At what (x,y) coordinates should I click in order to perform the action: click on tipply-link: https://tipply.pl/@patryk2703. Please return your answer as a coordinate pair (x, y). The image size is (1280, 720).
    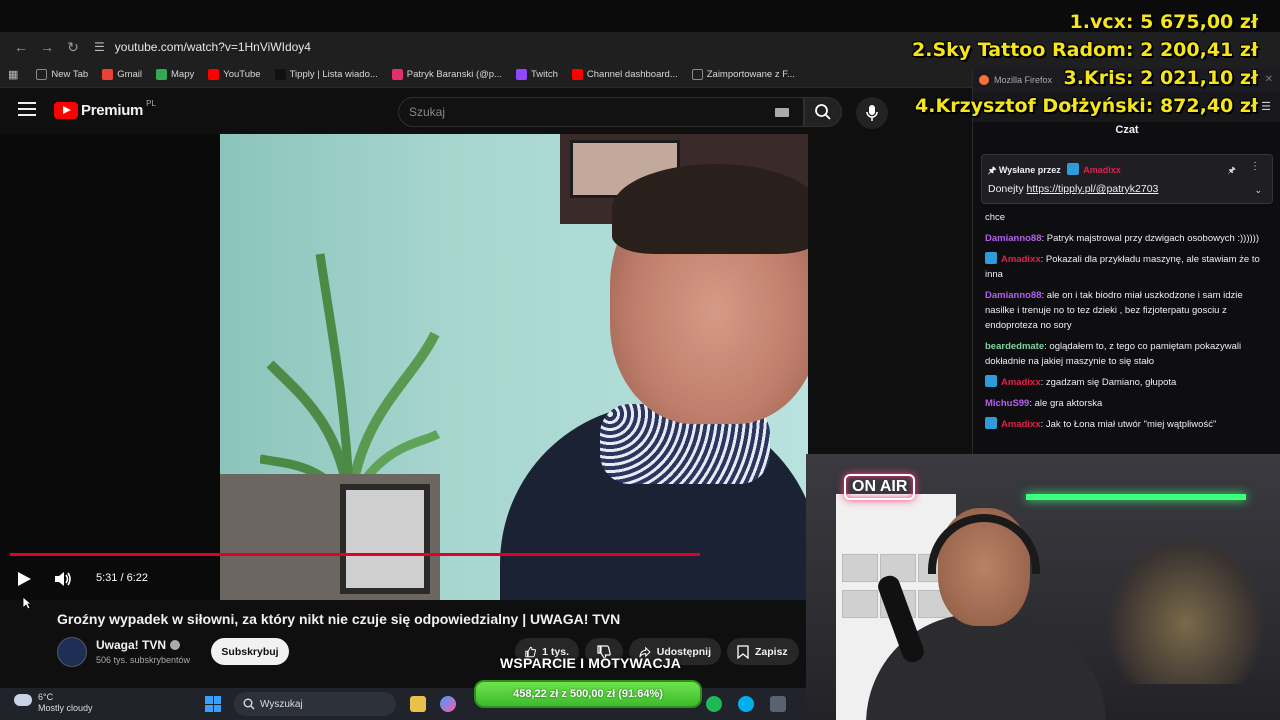
    Looking at the image, I should click on (1093, 189).